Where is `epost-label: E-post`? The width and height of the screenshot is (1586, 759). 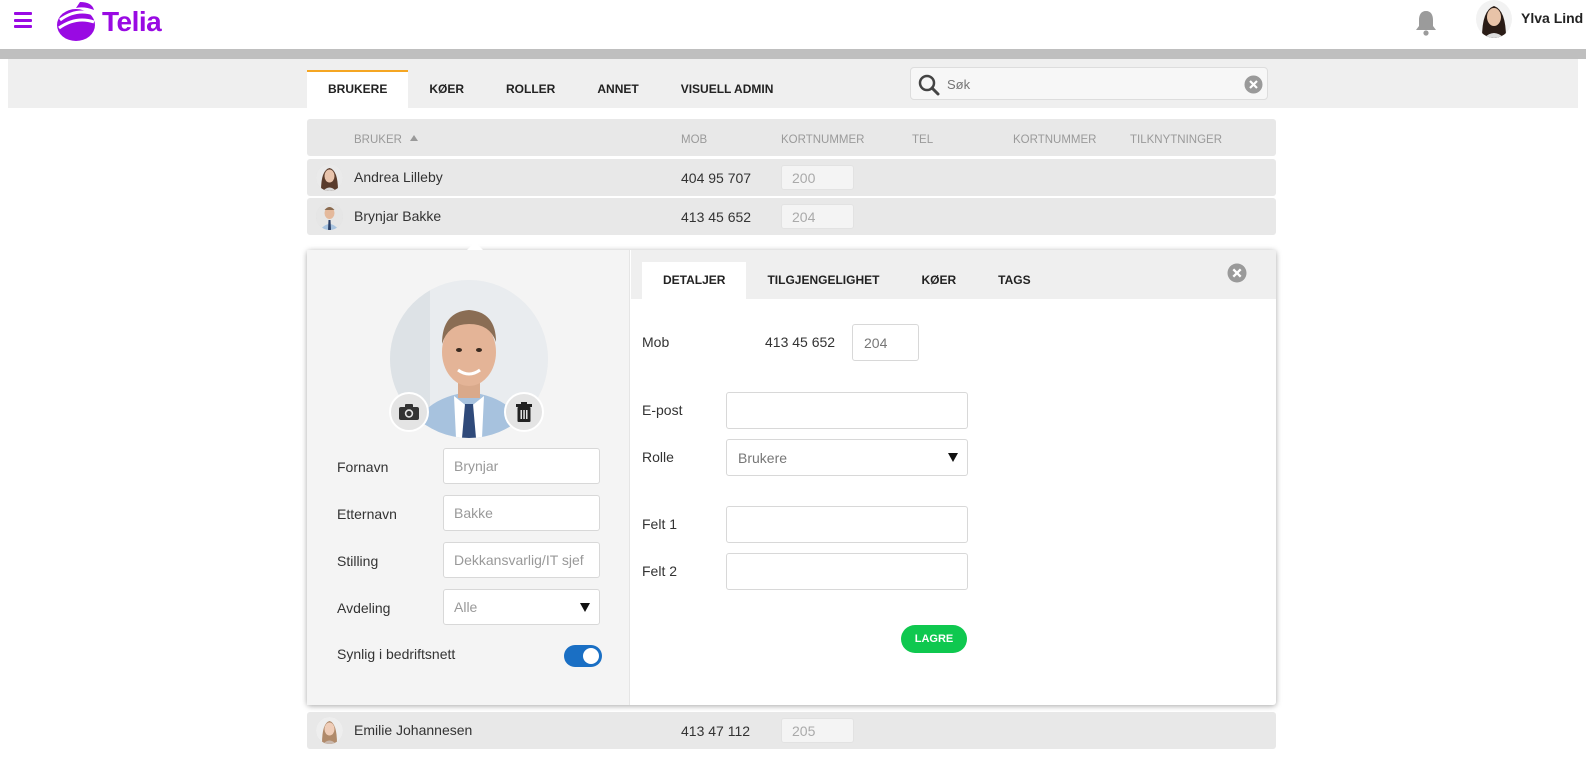
epost-label: E-post is located at coordinates (662, 410).